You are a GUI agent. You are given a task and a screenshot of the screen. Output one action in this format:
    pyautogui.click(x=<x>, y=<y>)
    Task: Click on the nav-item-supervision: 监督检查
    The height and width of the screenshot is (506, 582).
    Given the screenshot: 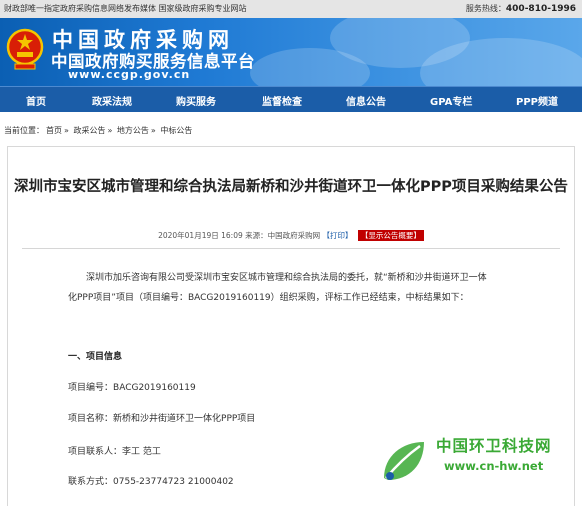 What is the action you would take?
    pyautogui.click(x=282, y=100)
    